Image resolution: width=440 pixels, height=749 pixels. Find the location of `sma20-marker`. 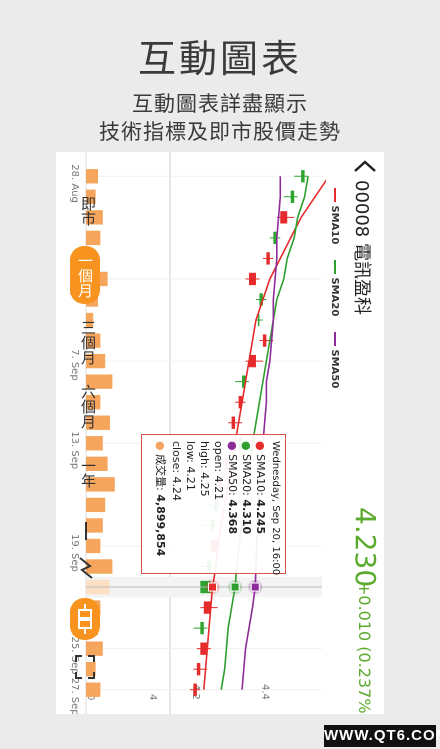

sma20-marker is located at coordinates (235, 587).